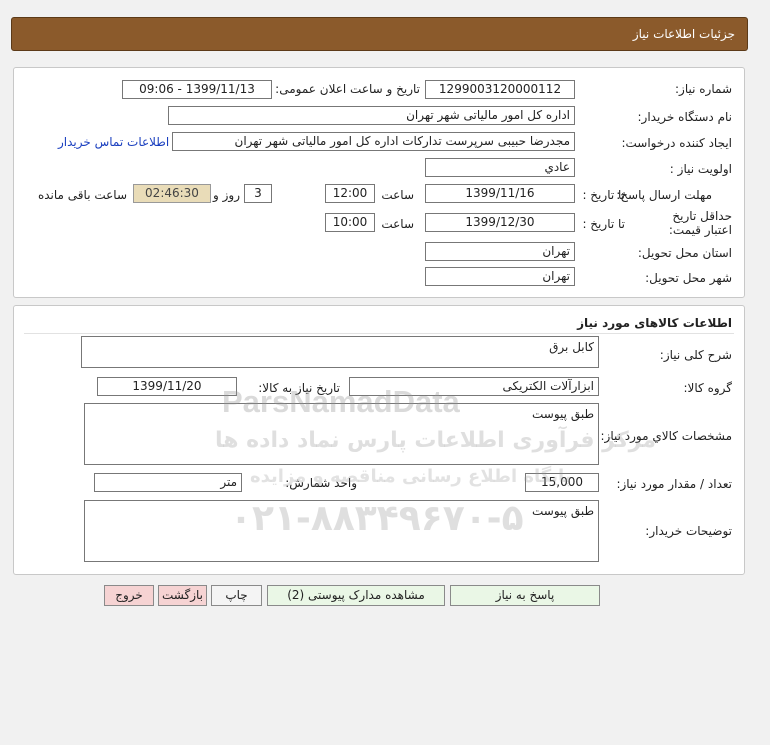  What do you see at coordinates (676, 143) in the screenshot?
I see `creator-label: ایجاد کننده درخواست:` at bounding box center [676, 143].